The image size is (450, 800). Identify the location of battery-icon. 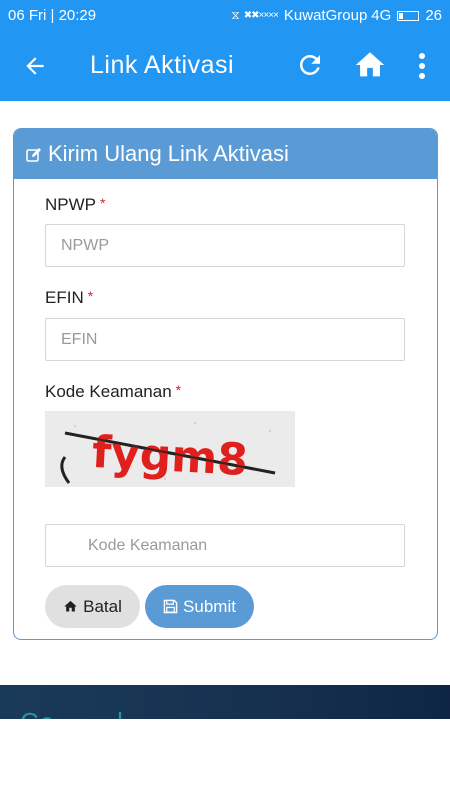
(408, 15).